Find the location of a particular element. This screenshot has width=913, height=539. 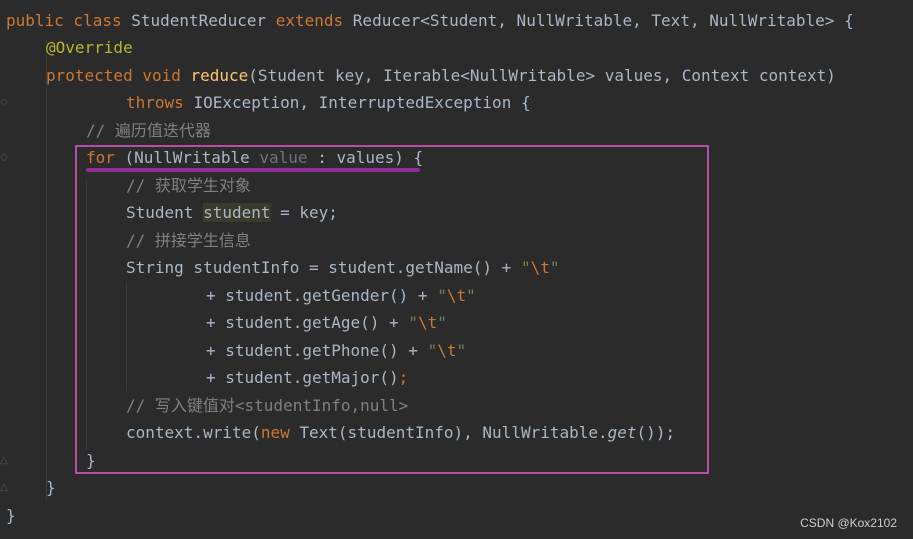

indent-guide is located at coordinates (46, 270).